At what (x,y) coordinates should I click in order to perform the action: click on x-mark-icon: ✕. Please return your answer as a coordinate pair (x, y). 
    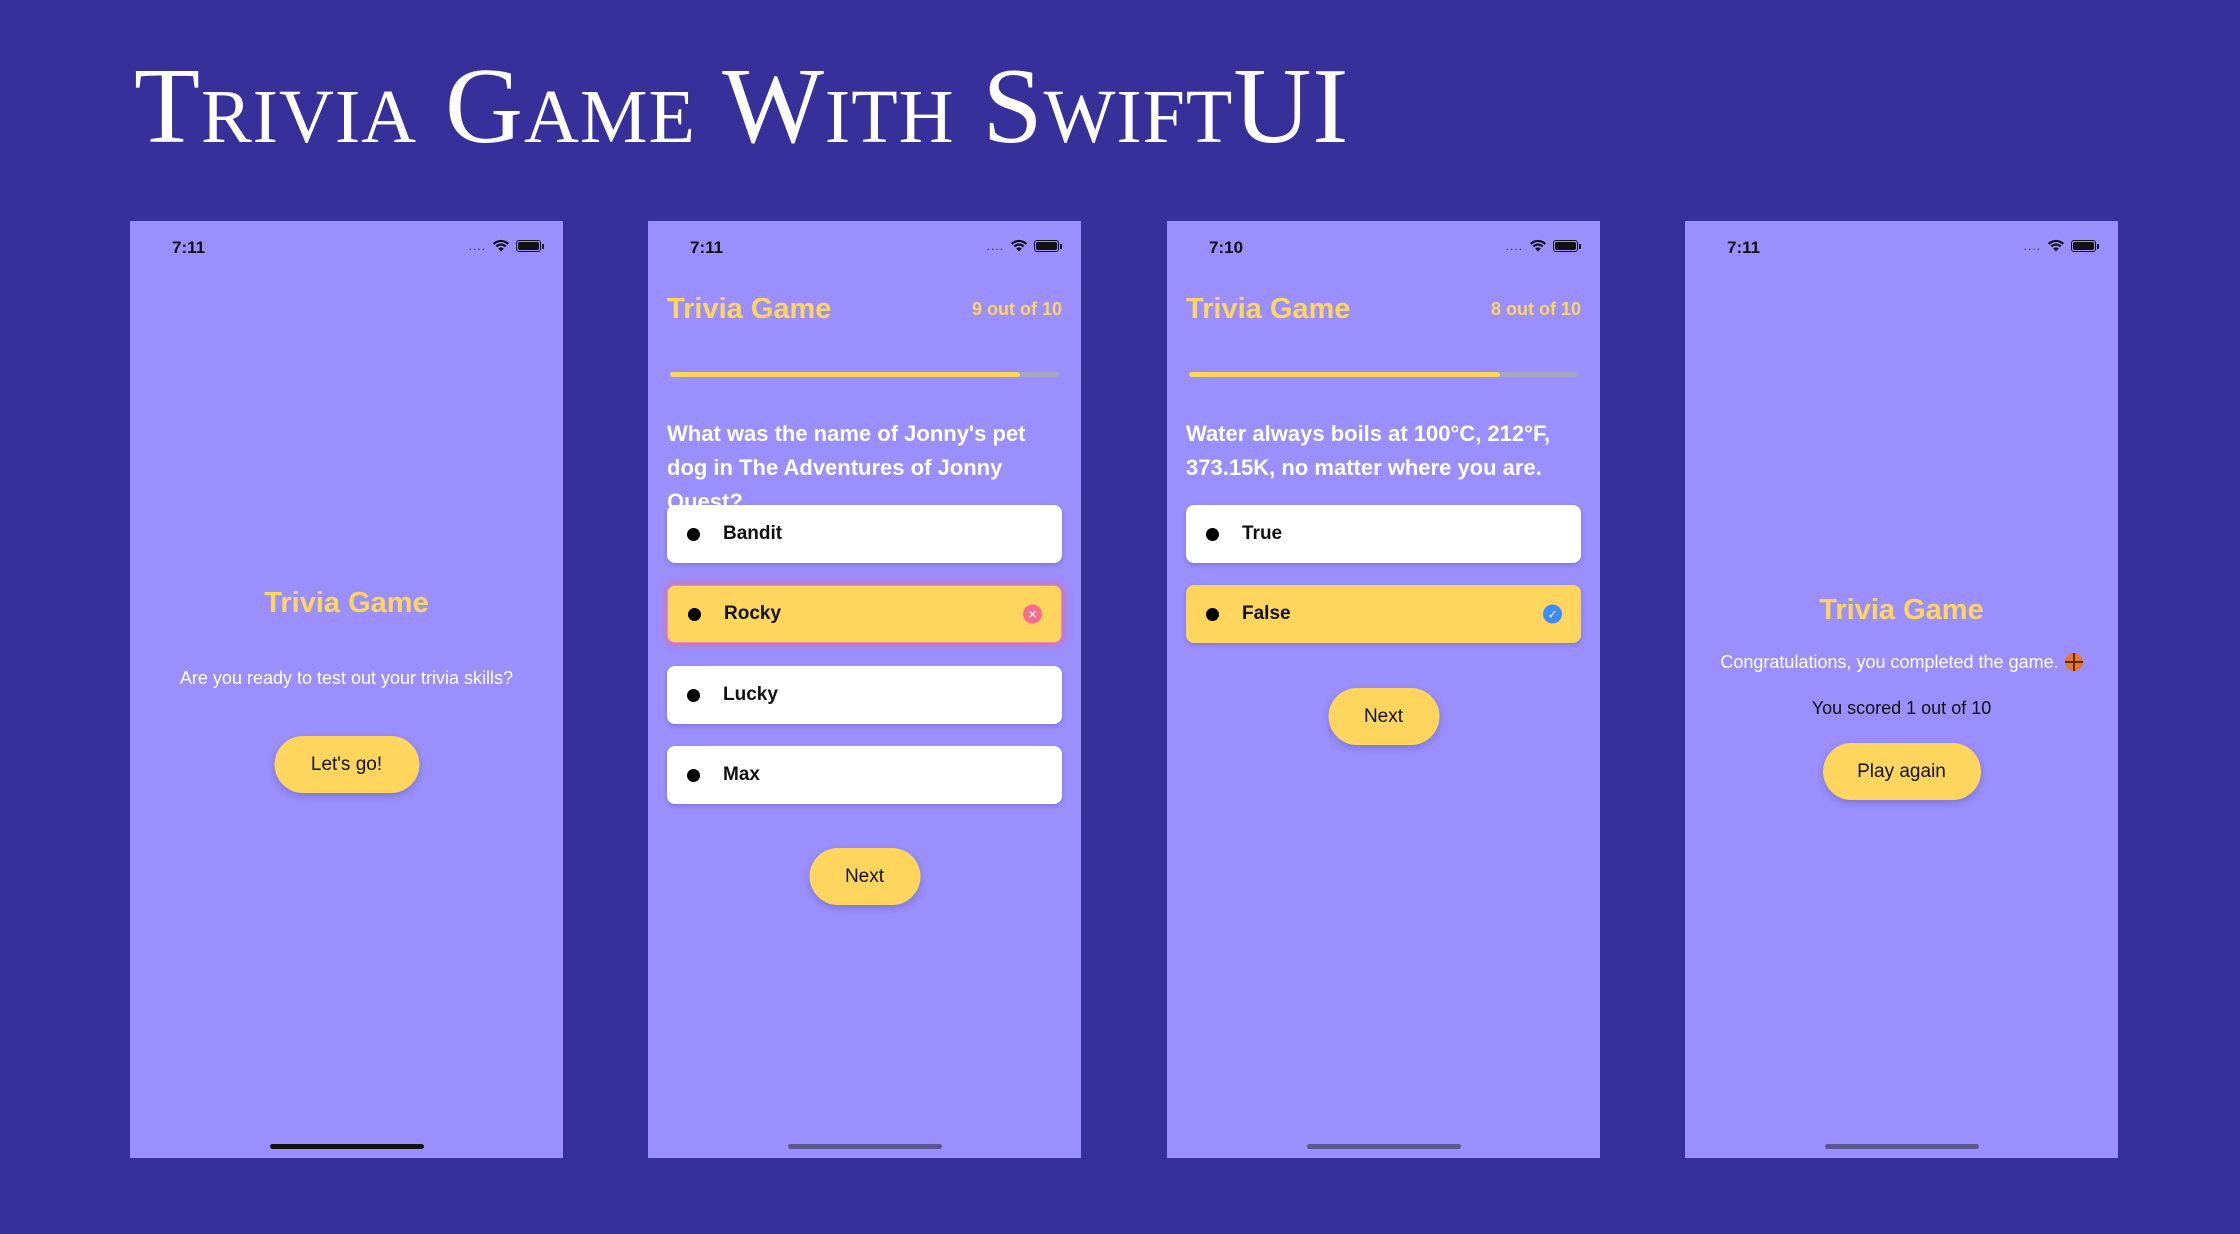
    Looking at the image, I should click on (1032, 614).